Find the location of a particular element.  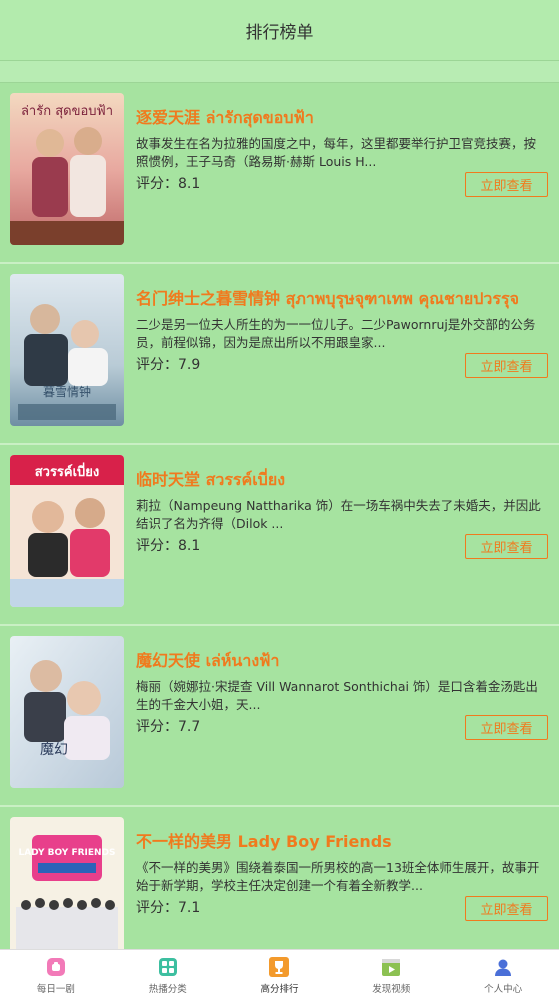

tab-label: 发现视频 is located at coordinates (391, 989).